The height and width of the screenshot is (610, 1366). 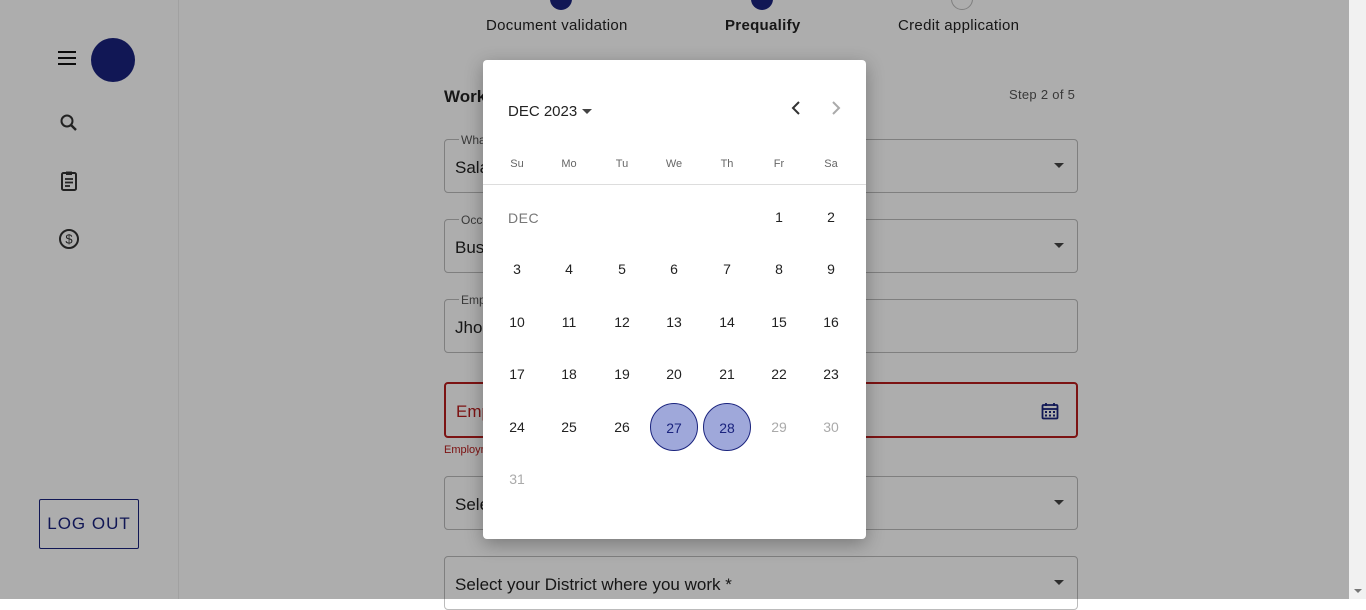 What do you see at coordinates (587, 111) in the screenshot?
I see `dropdown-arrow-icon` at bounding box center [587, 111].